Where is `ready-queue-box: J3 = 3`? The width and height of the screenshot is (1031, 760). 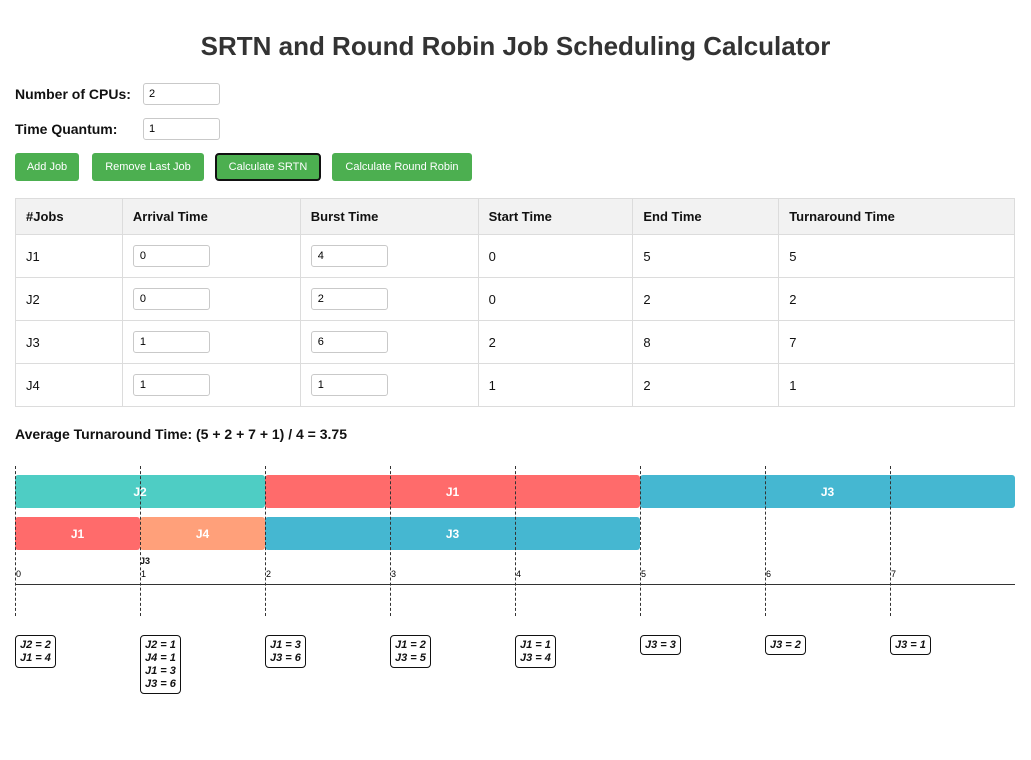
ready-queue-box: J3 = 3 is located at coordinates (660, 645).